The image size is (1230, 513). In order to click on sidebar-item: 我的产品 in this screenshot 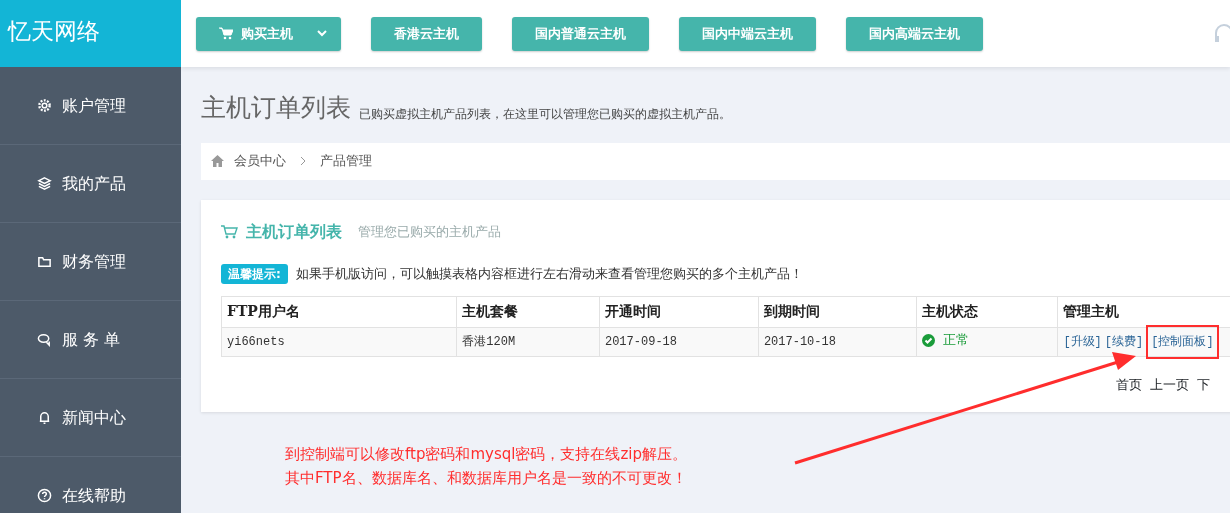, I will do `click(90, 184)`.